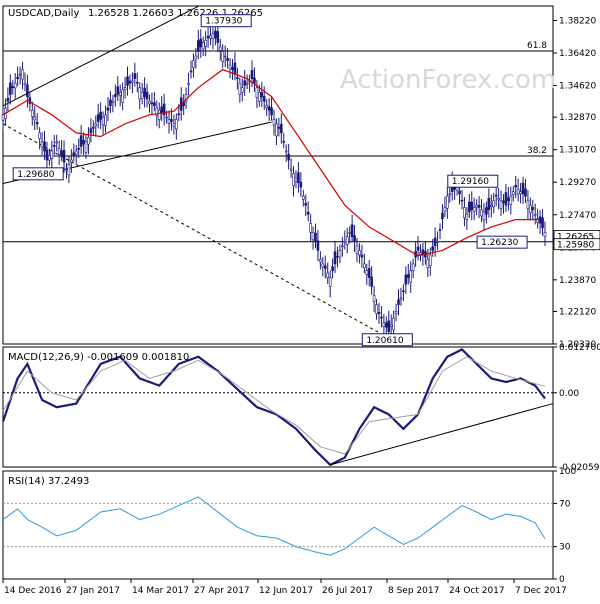  I want to click on x-tick-label: 12 Jun 2017, so click(286, 591).